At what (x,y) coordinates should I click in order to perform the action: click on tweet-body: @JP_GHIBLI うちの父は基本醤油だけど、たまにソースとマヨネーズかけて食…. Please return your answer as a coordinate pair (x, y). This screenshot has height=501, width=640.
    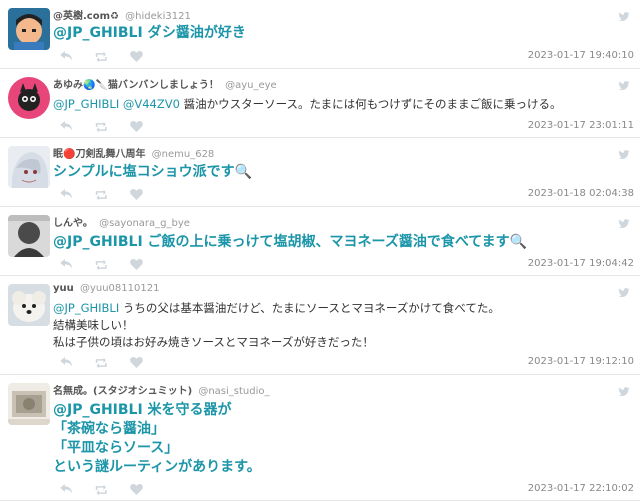
    Looking at the image, I should click on (276, 325).